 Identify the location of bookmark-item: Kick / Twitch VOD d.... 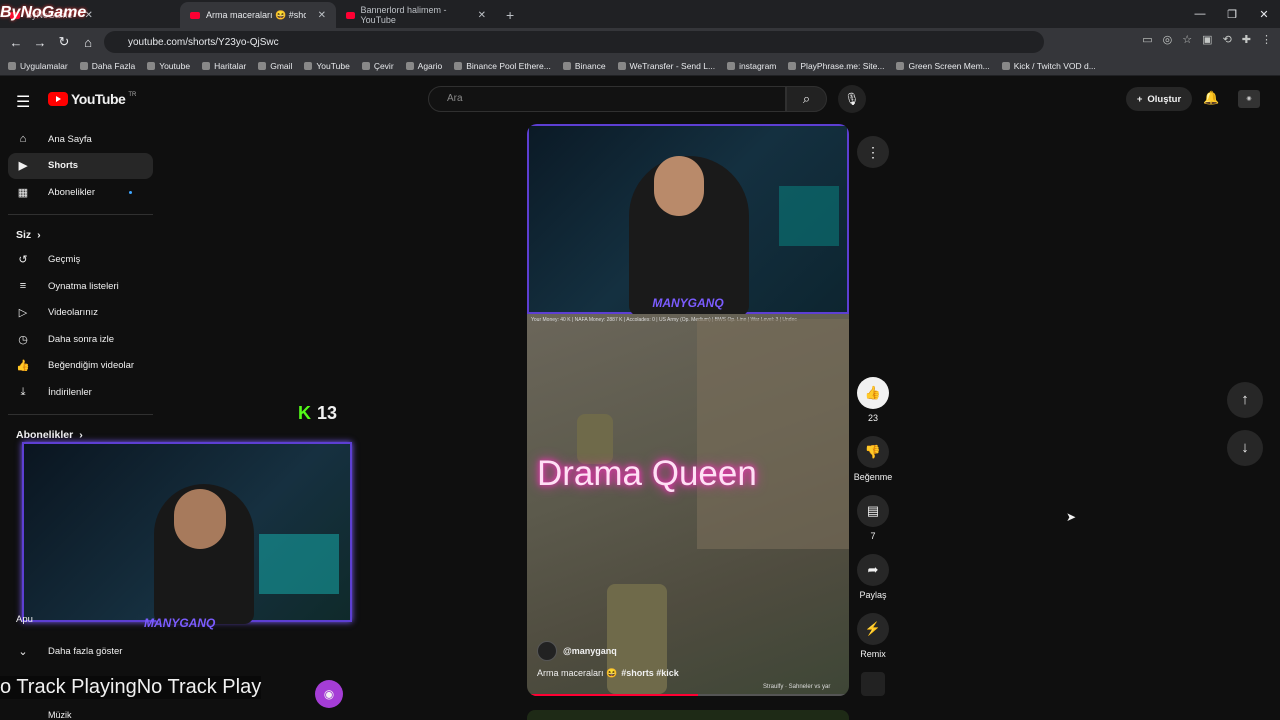
(1048, 66).